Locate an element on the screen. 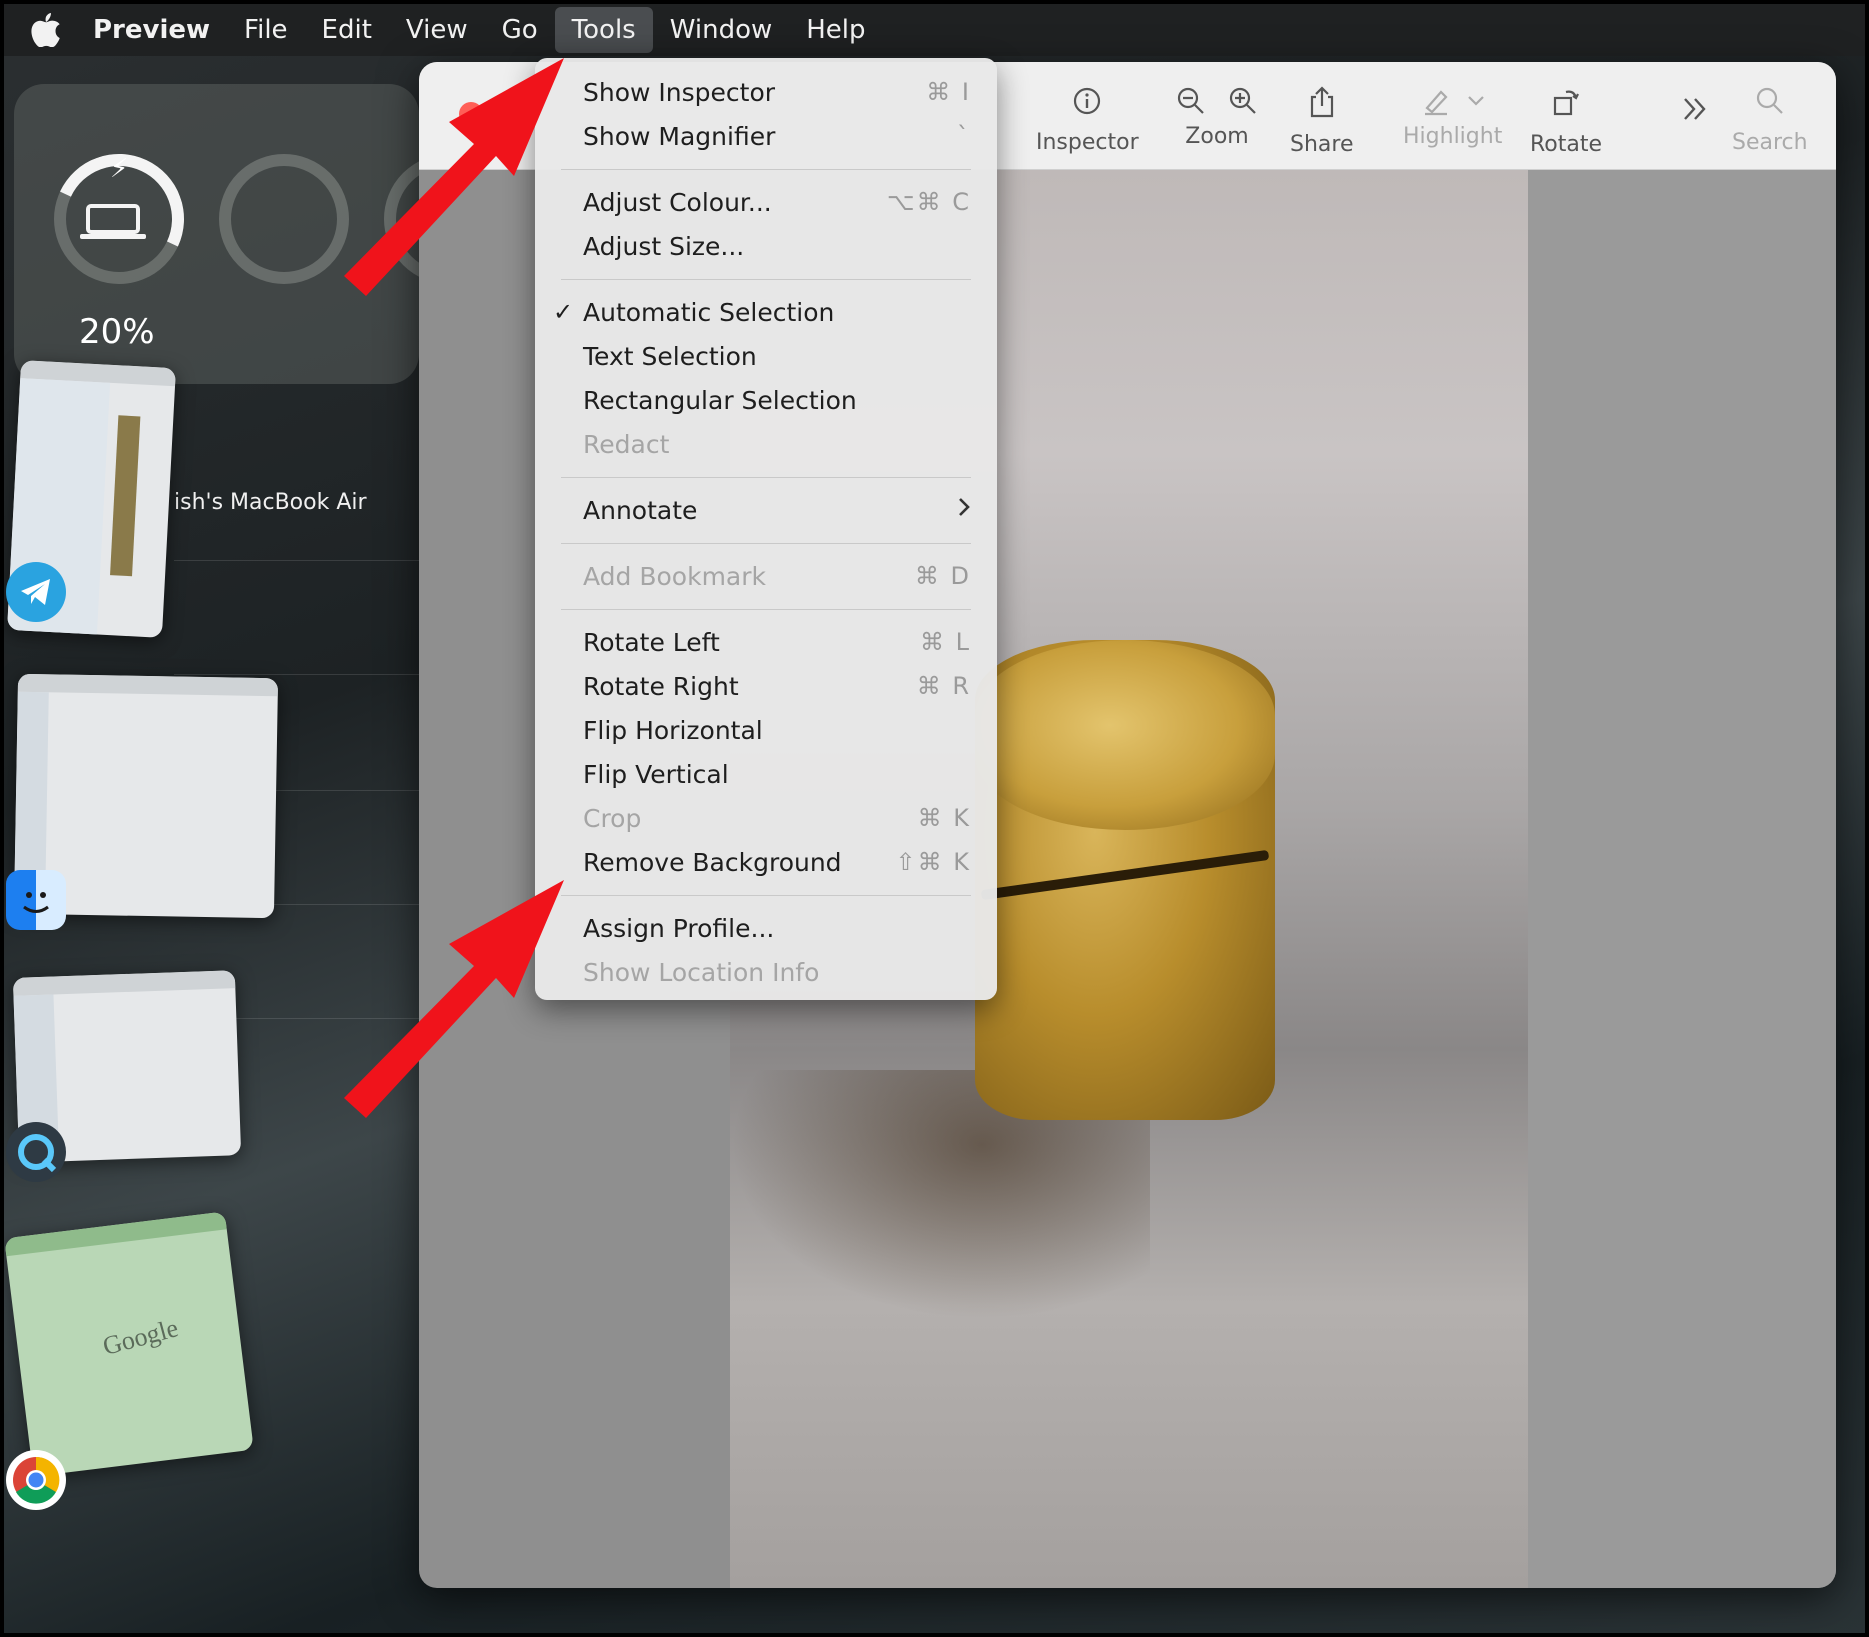 The image size is (1869, 1637). chevron-down-icon is located at coordinates (1475, 101).